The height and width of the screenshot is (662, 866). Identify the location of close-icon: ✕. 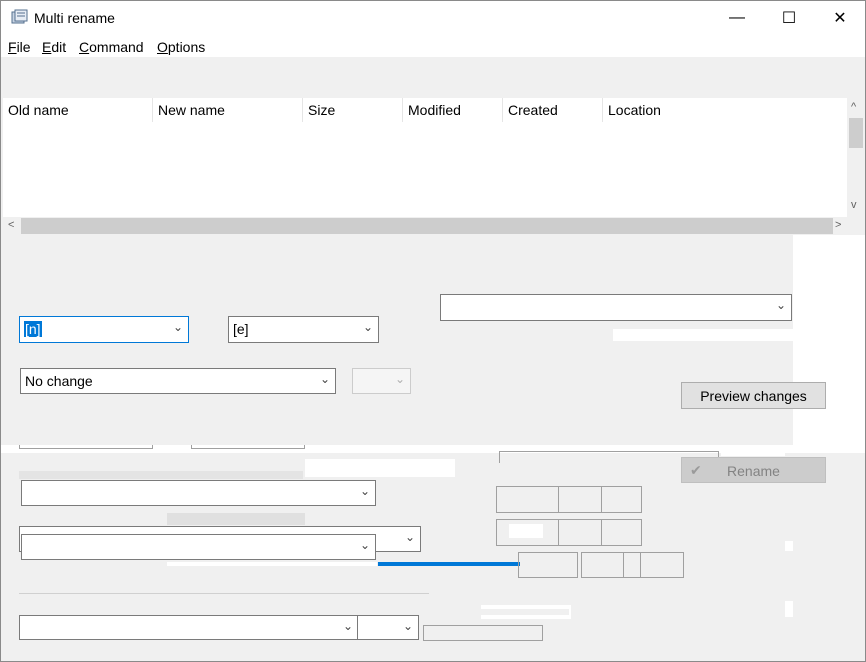
(840, 18).